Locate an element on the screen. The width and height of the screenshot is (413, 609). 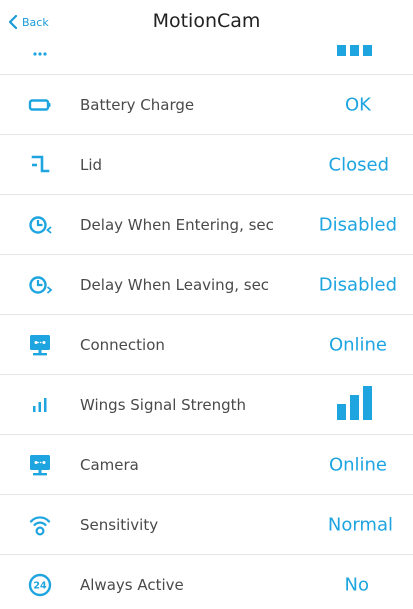
list-item-wings-signal-strength: Wings Signal Strength is located at coordinates (206, 405).